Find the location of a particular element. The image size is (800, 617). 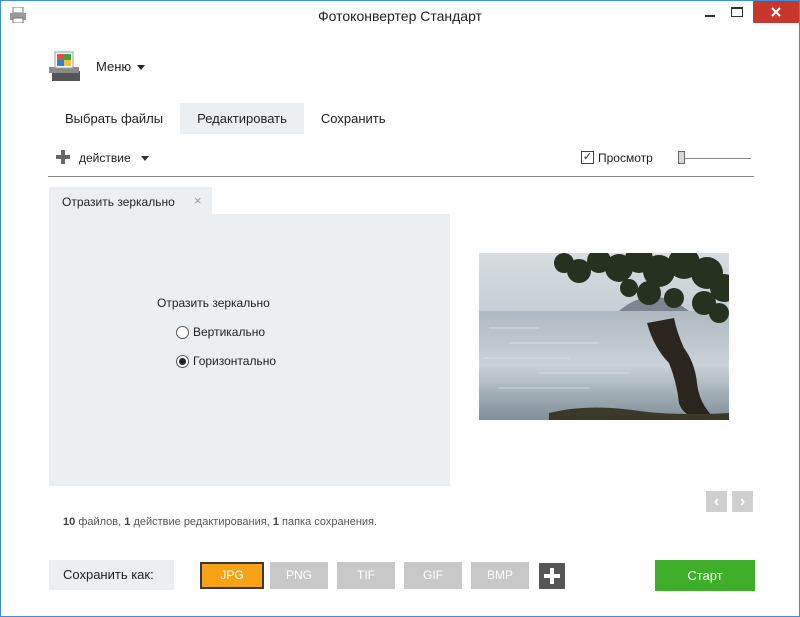

plus-icon is located at coordinates (63, 157).